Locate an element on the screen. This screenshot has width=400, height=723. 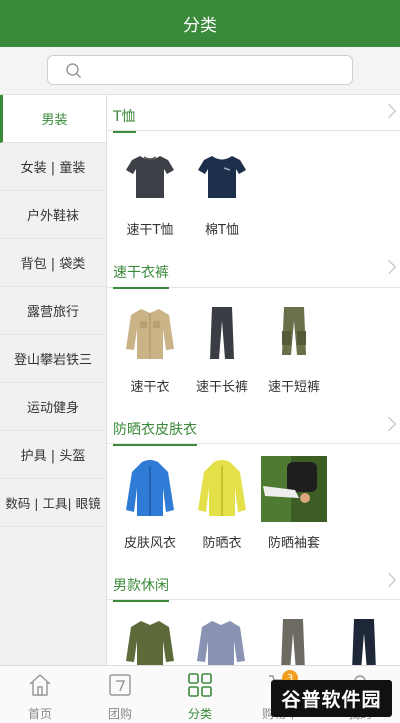
section-title: 防晒衣皮肤衣 is located at coordinates (155, 432).